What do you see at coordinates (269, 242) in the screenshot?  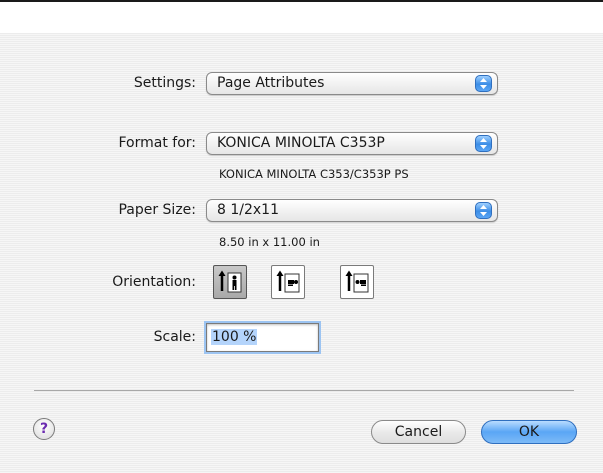 I see `paper-dimensions: 8.50 in x 11.00 in` at bounding box center [269, 242].